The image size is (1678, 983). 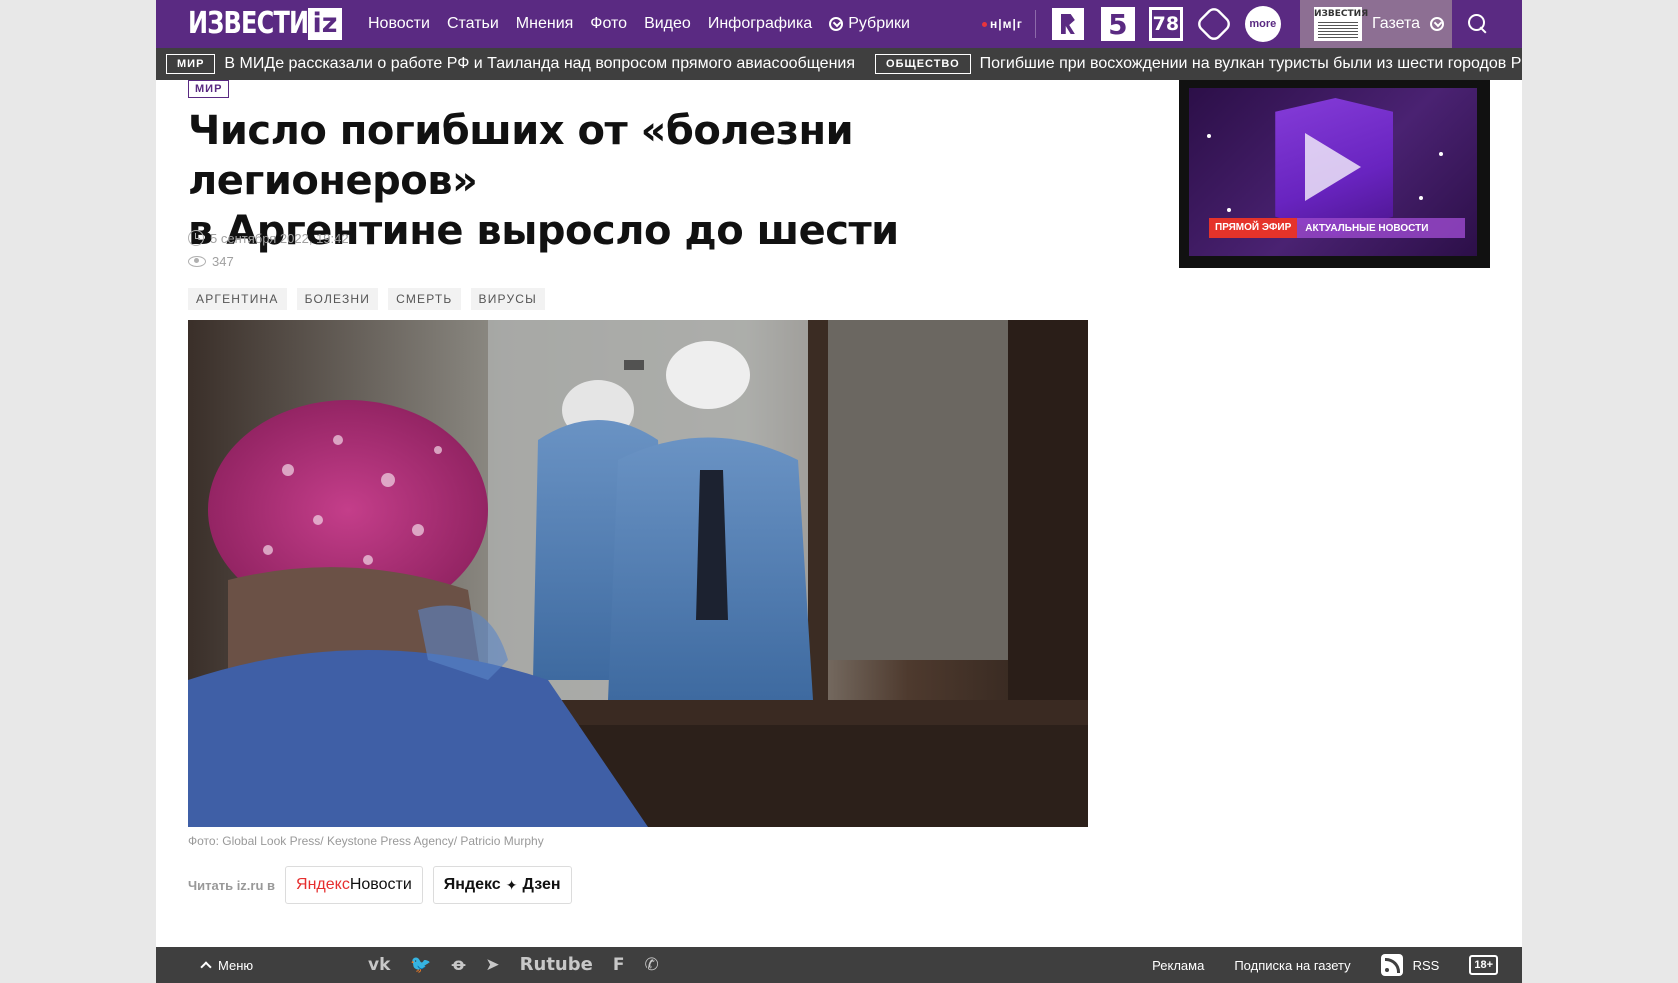 What do you see at coordinates (760, 24) in the screenshot?
I see `nav-infographics: Инфографика` at bounding box center [760, 24].